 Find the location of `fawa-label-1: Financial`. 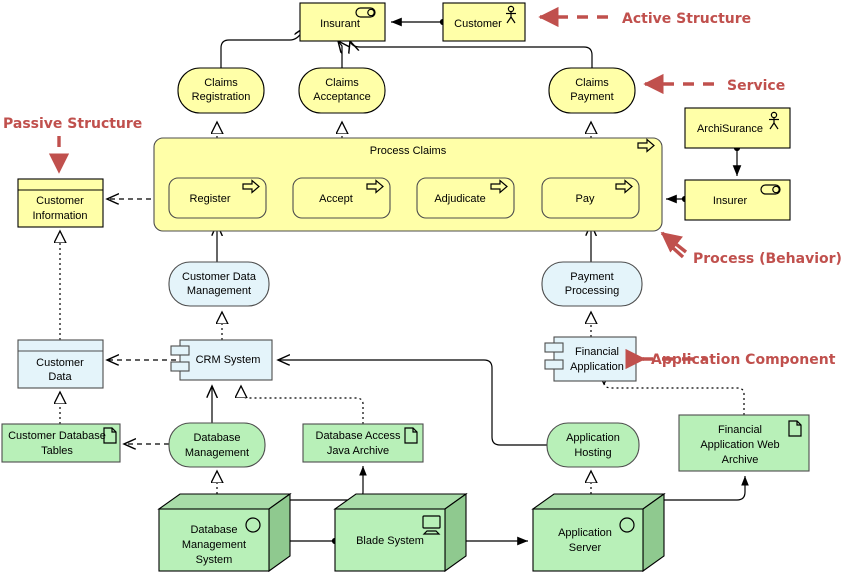

fawa-label-1: Financial is located at coordinates (740, 430).